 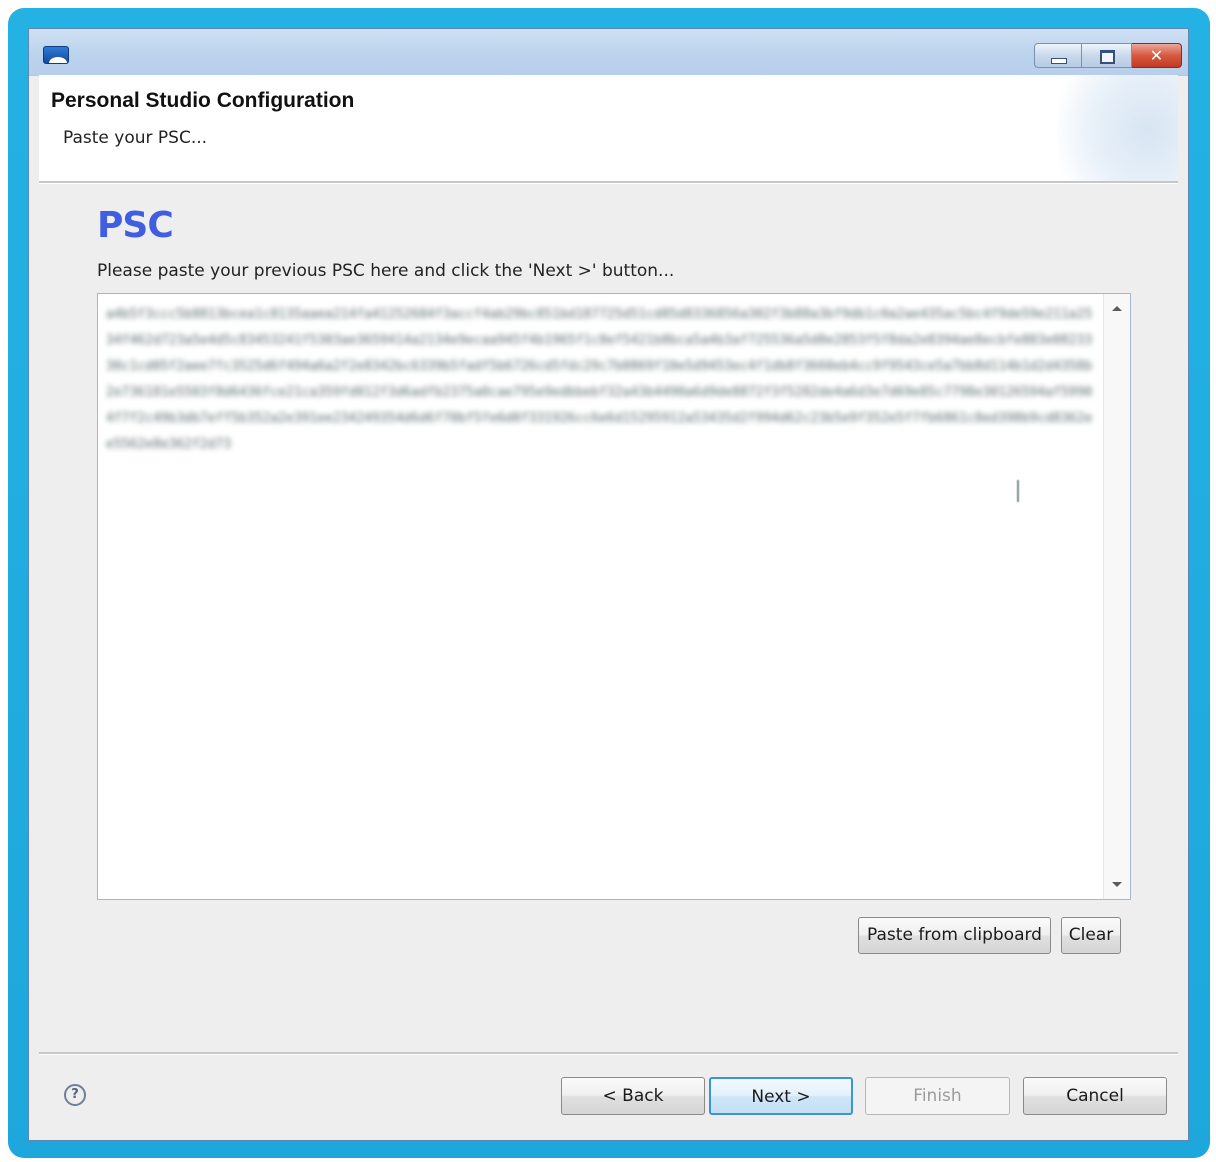 What do you see at coordinates (56, 55) in the screenshot?
I see `app-window-icon` at bounding box center [56, 55].